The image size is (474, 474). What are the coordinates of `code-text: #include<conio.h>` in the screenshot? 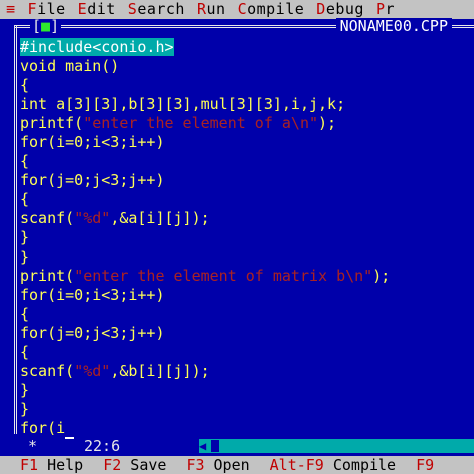 It's located at (97, 47).